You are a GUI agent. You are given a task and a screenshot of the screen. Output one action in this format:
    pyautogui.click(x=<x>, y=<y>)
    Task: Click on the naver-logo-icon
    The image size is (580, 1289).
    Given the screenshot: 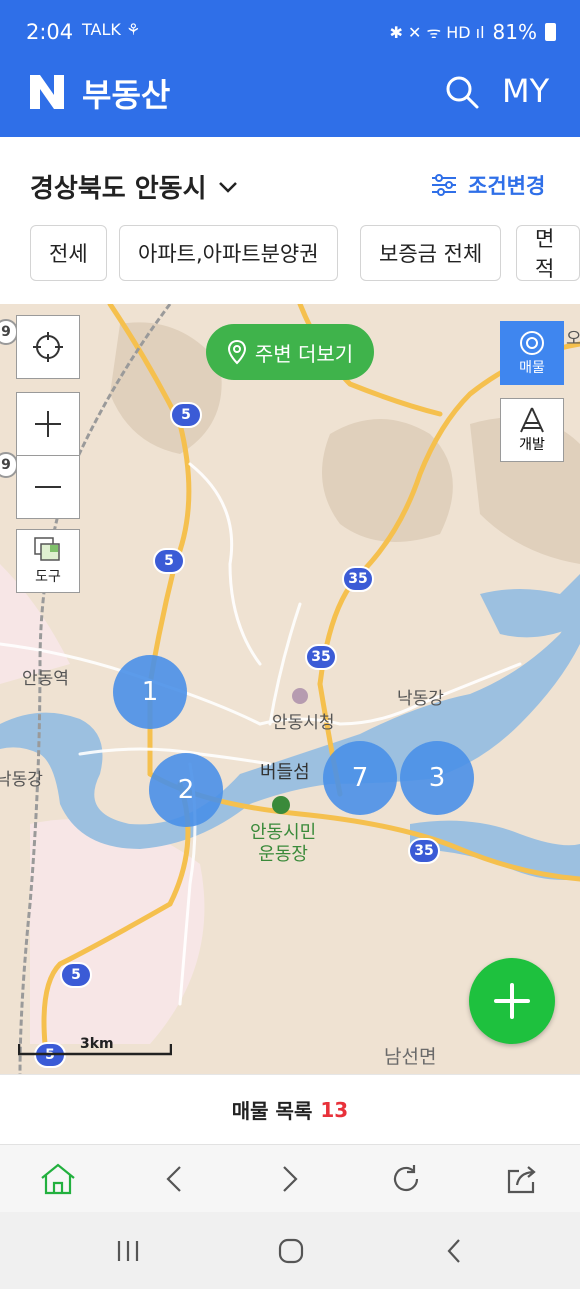 What is the action you would take?
    pyautogui.click(x=47, y=92)
    